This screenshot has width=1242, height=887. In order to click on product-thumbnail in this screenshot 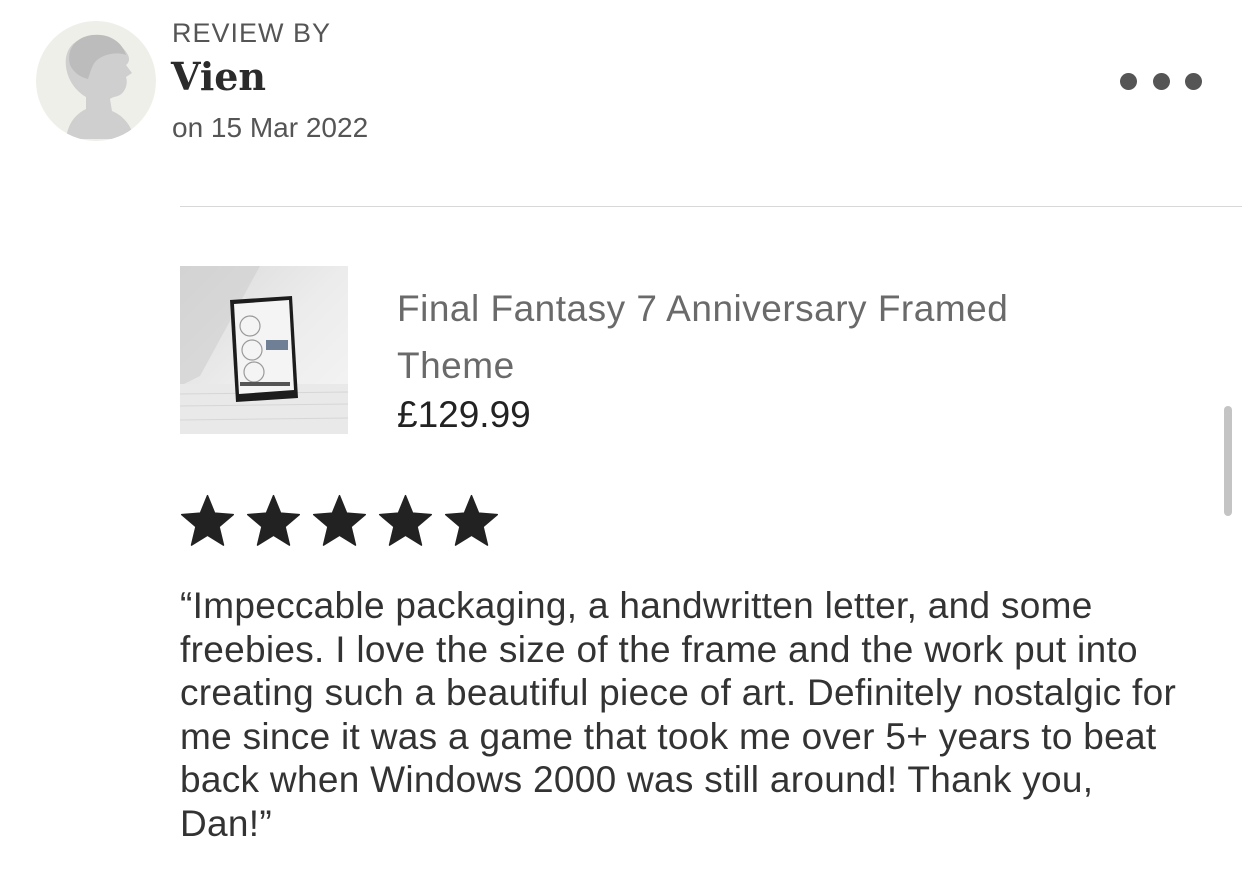, I will do `click(264, 350)`.